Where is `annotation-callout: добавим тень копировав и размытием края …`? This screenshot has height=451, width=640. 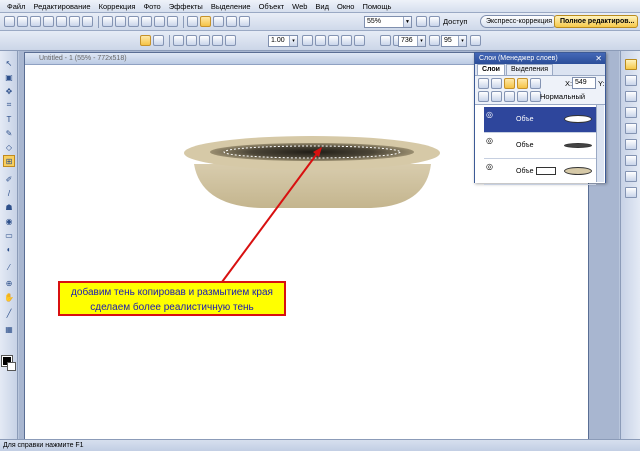
annotation-callout: добавим тень копировав и размытием края … is located at coordinates (172, 298).